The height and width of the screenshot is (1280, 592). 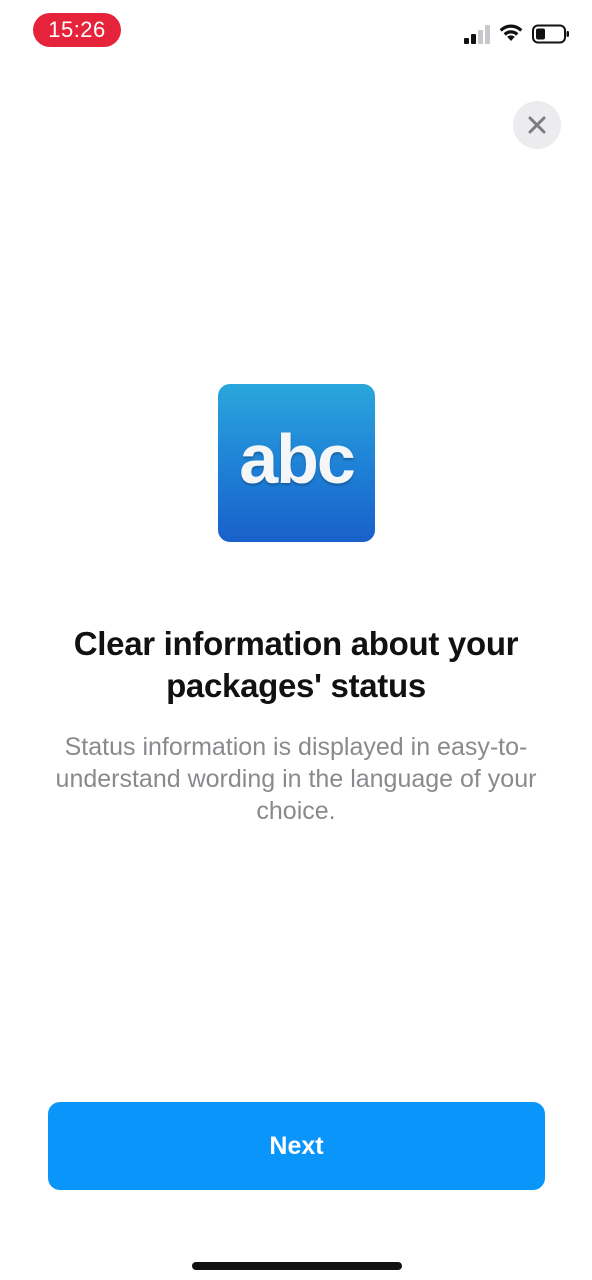 I want to click on cellular-signal-icon, so click(x=477, y=34).